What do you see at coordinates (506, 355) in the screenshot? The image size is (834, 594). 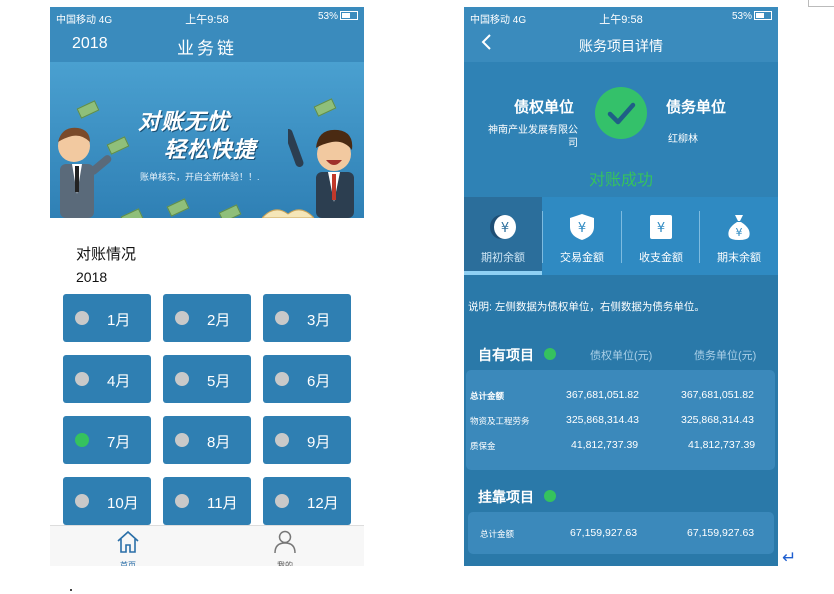 I see `own-items-title: 自有项目` at bounding box center [506, 355].